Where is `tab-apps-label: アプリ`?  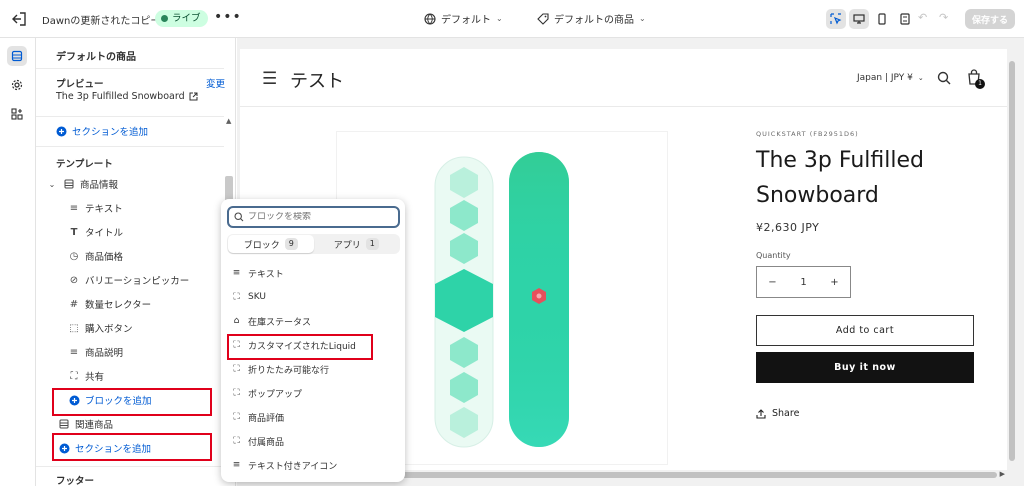
tab-apps-label: アプリ is located at coordinates (347, 245).